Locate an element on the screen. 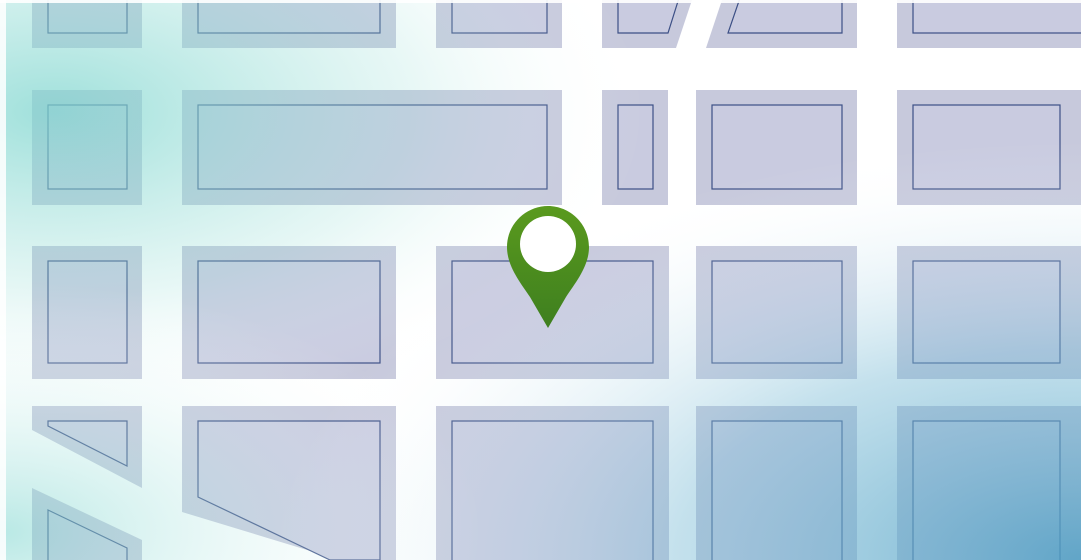 This screenshot has width=1081, height=560. pin-hole is located at coordinates (548, 244).